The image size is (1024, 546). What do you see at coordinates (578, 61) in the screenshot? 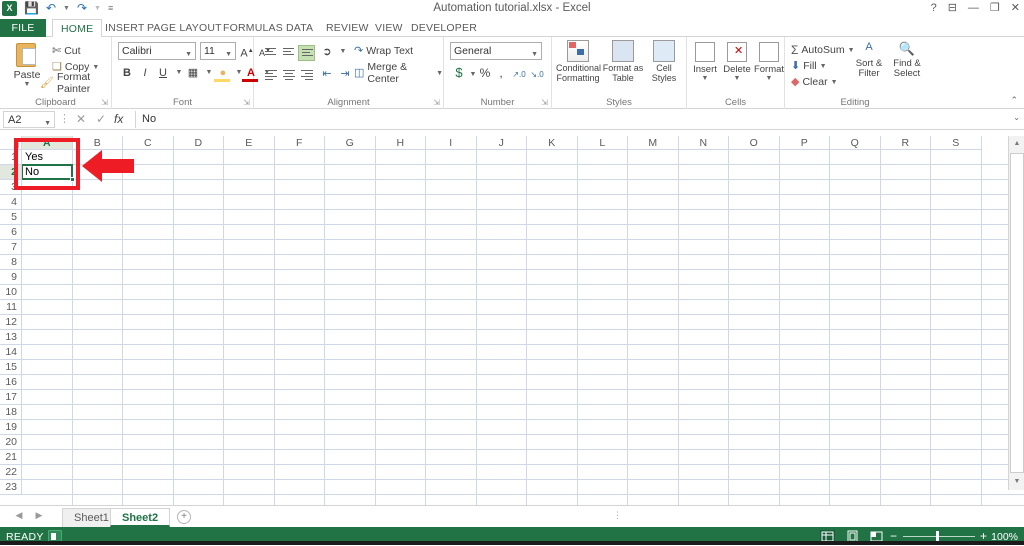
I see `conditional-formatting-button: Conditional Formatting` at bounding box center [578, 61].